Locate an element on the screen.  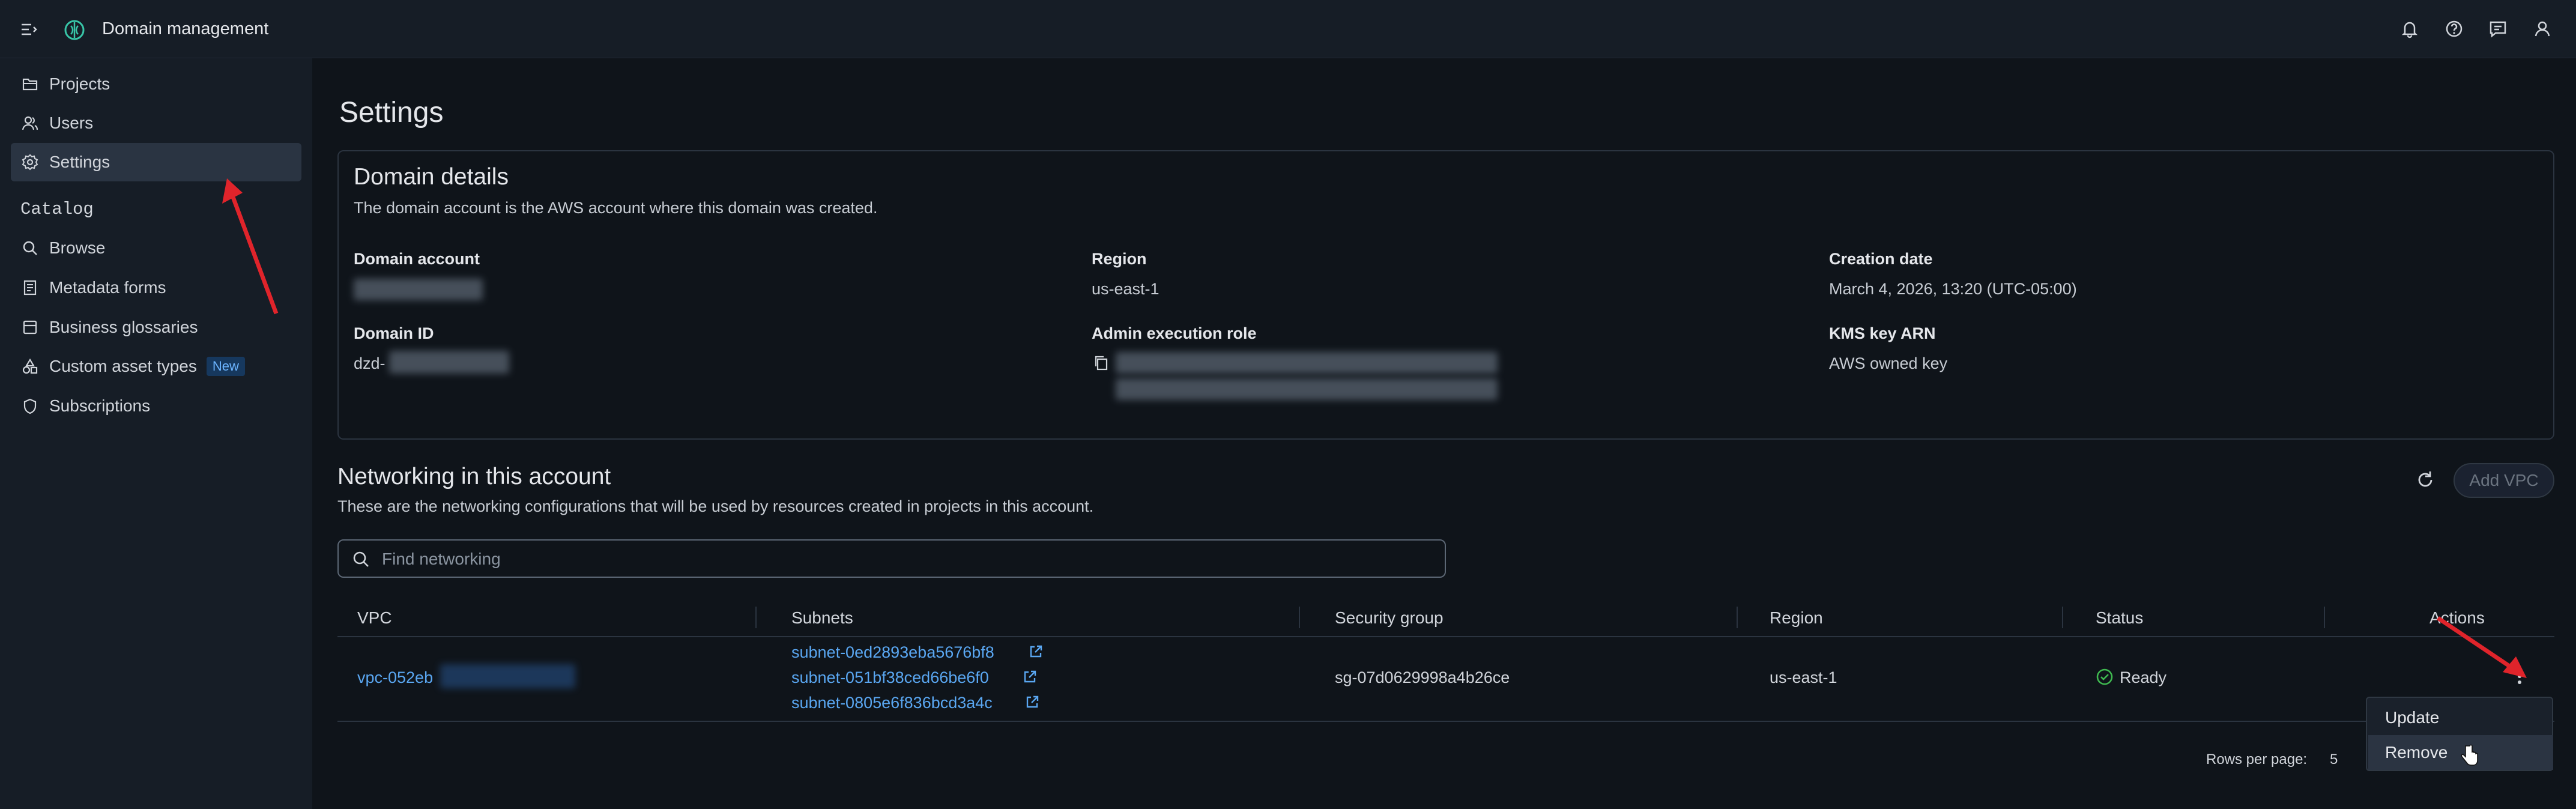
table-header-divider is located at coordinates (1445, 636).